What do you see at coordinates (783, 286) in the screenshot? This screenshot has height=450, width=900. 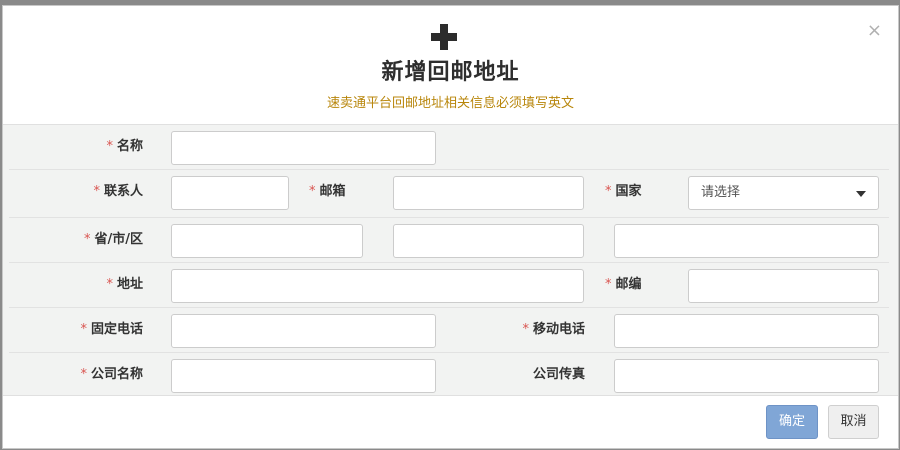 I see `postcode-input` at bounding box center [783, 286].